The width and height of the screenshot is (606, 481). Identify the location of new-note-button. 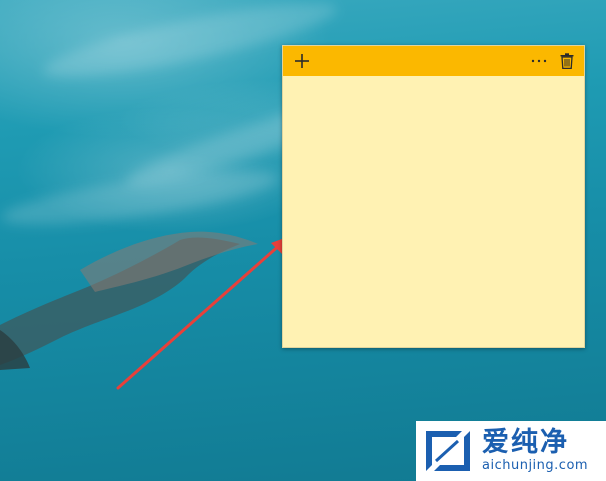
(302, 61).